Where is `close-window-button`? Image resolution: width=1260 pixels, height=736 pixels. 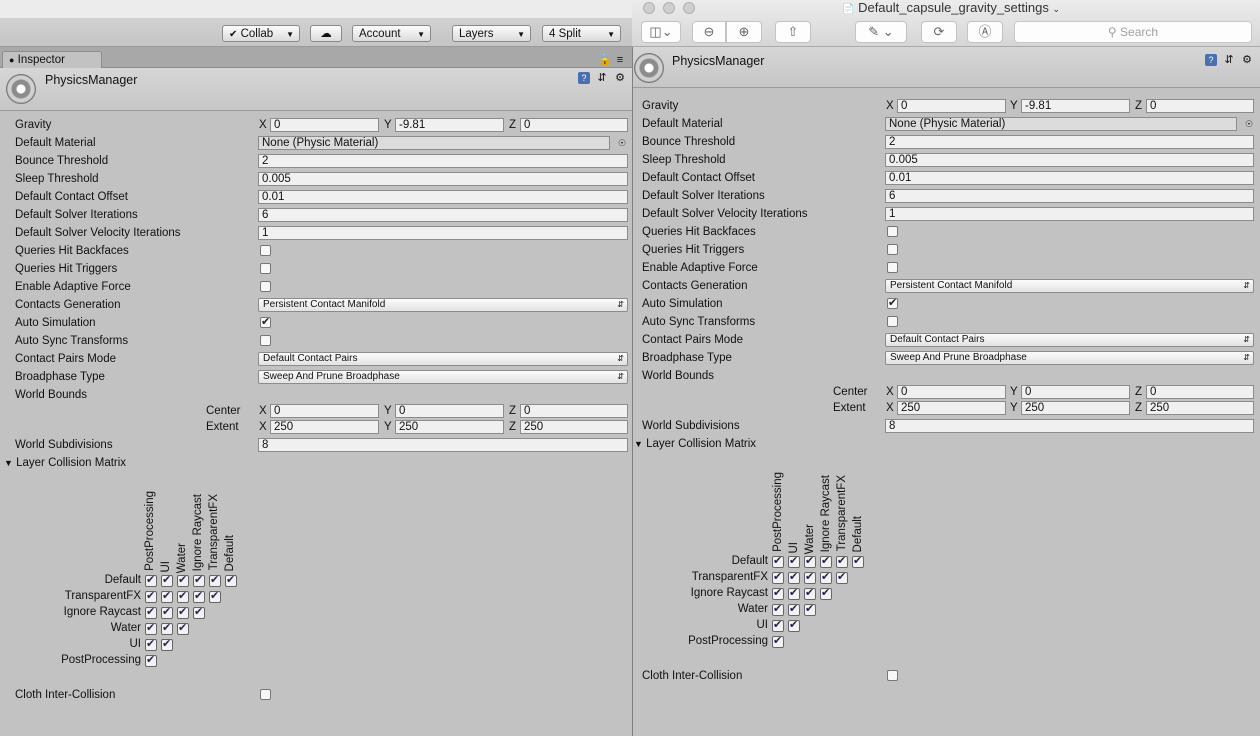
close-window-button is located at coordinates (649, 8).